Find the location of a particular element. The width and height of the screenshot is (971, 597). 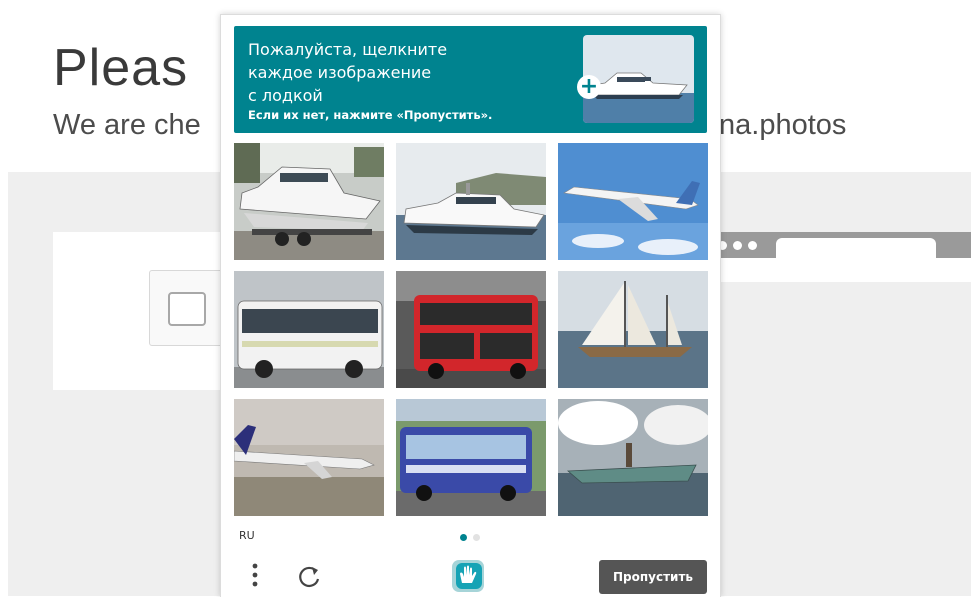

prompt-line: с лодкой is located at coordinates (285, 95).